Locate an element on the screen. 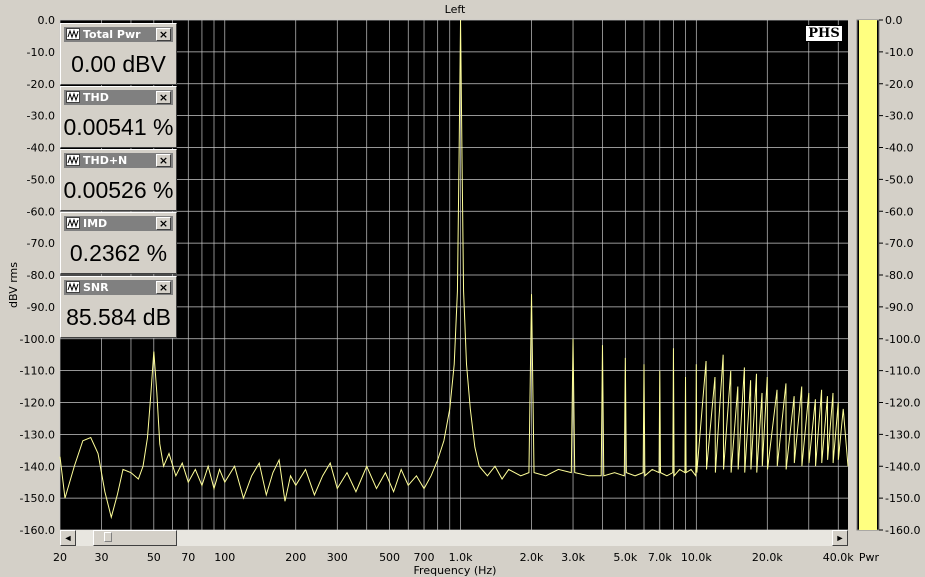 This screenshot has width=925, height=577. y-tick-label: -30.0 is located at coordinates (41, 116).